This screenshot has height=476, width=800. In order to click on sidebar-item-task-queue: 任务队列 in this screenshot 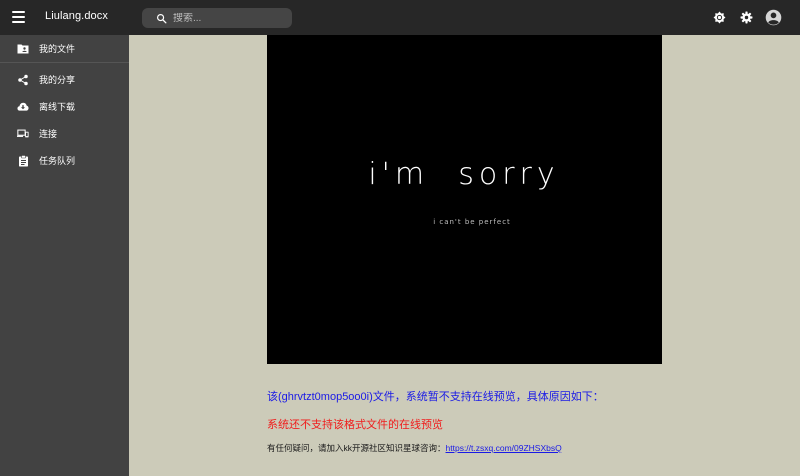, I will do `click(64, 160)`.